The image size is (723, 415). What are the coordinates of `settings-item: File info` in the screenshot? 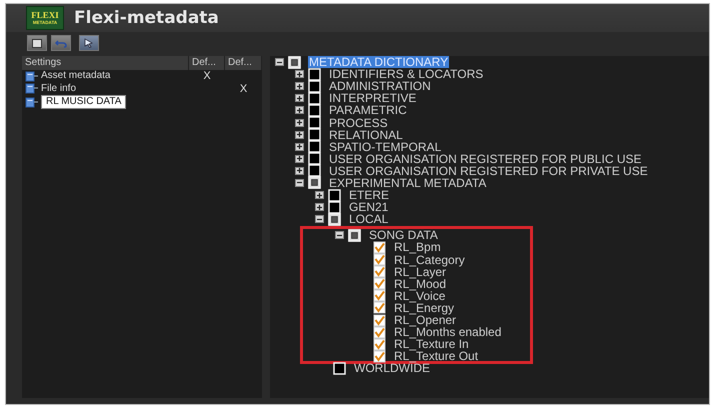 It's located at (58, 88).